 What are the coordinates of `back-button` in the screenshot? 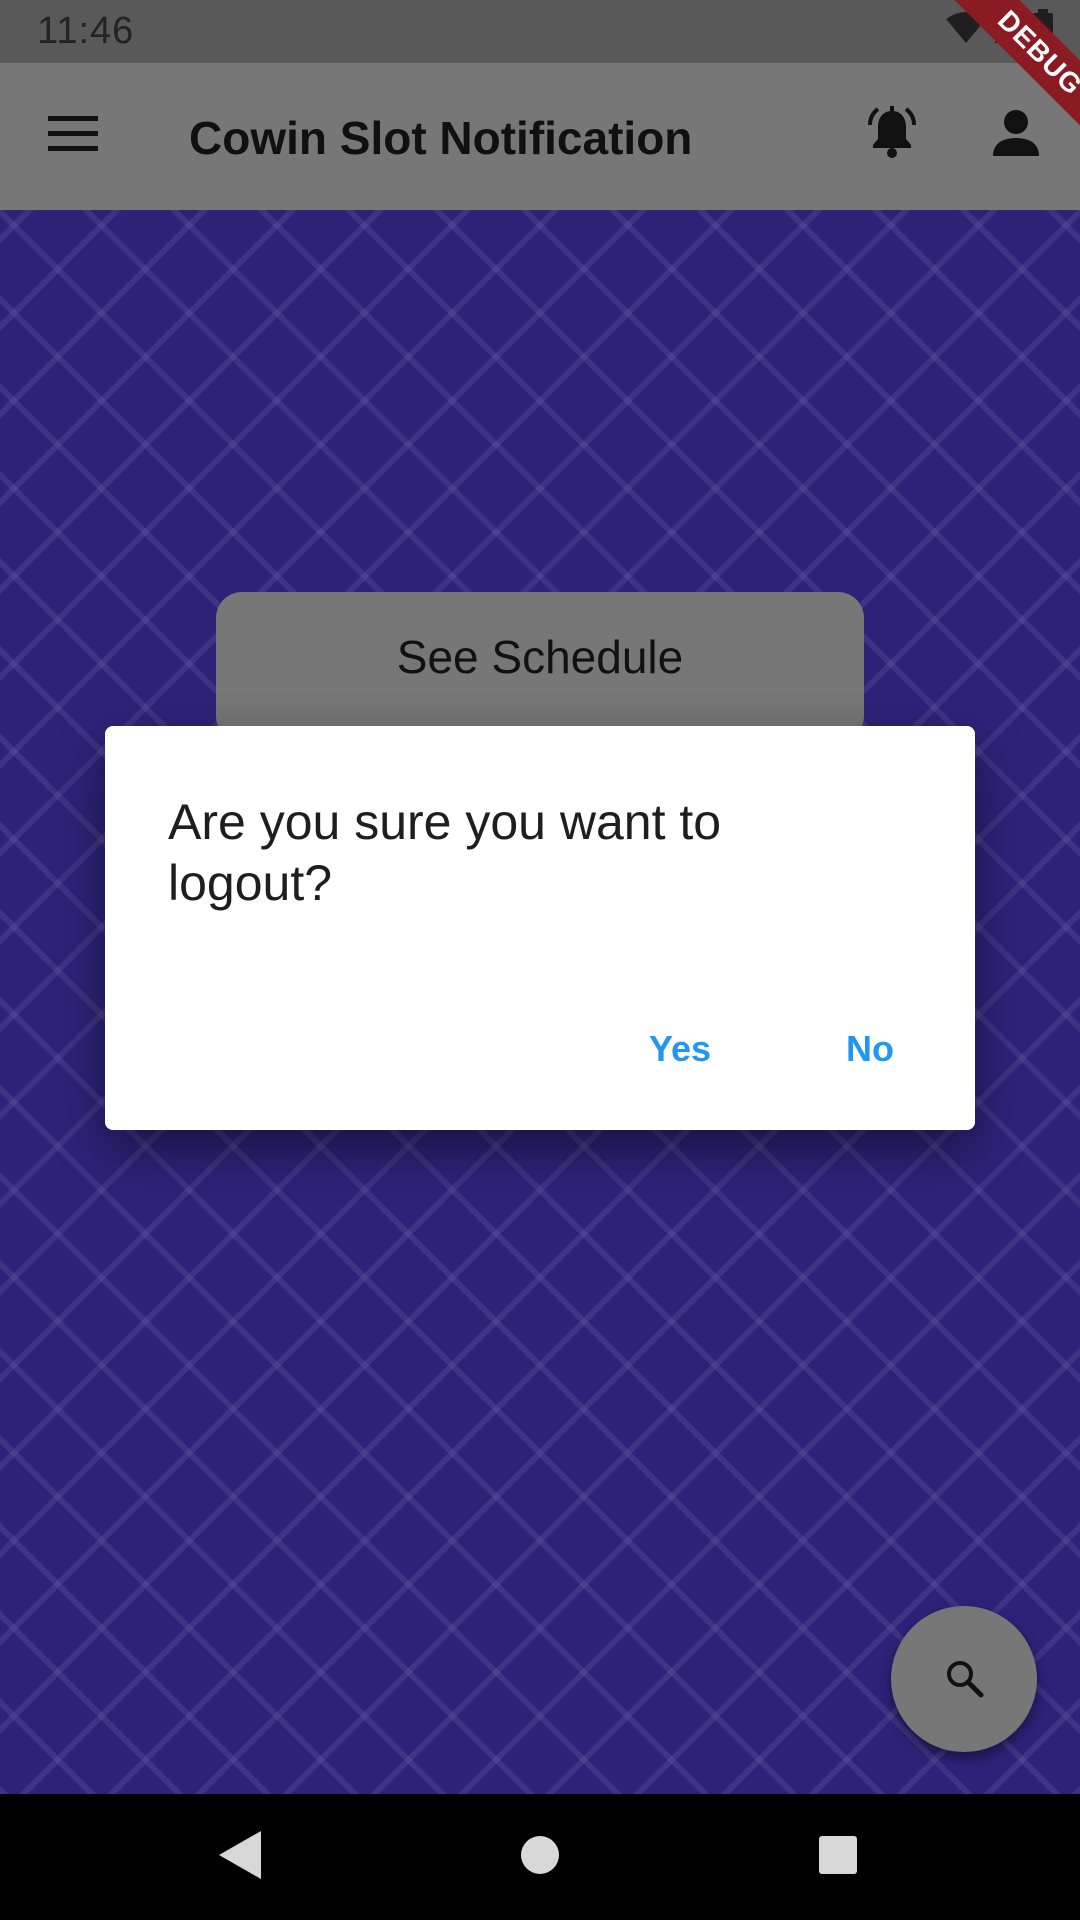 It's located at (240, 1857).